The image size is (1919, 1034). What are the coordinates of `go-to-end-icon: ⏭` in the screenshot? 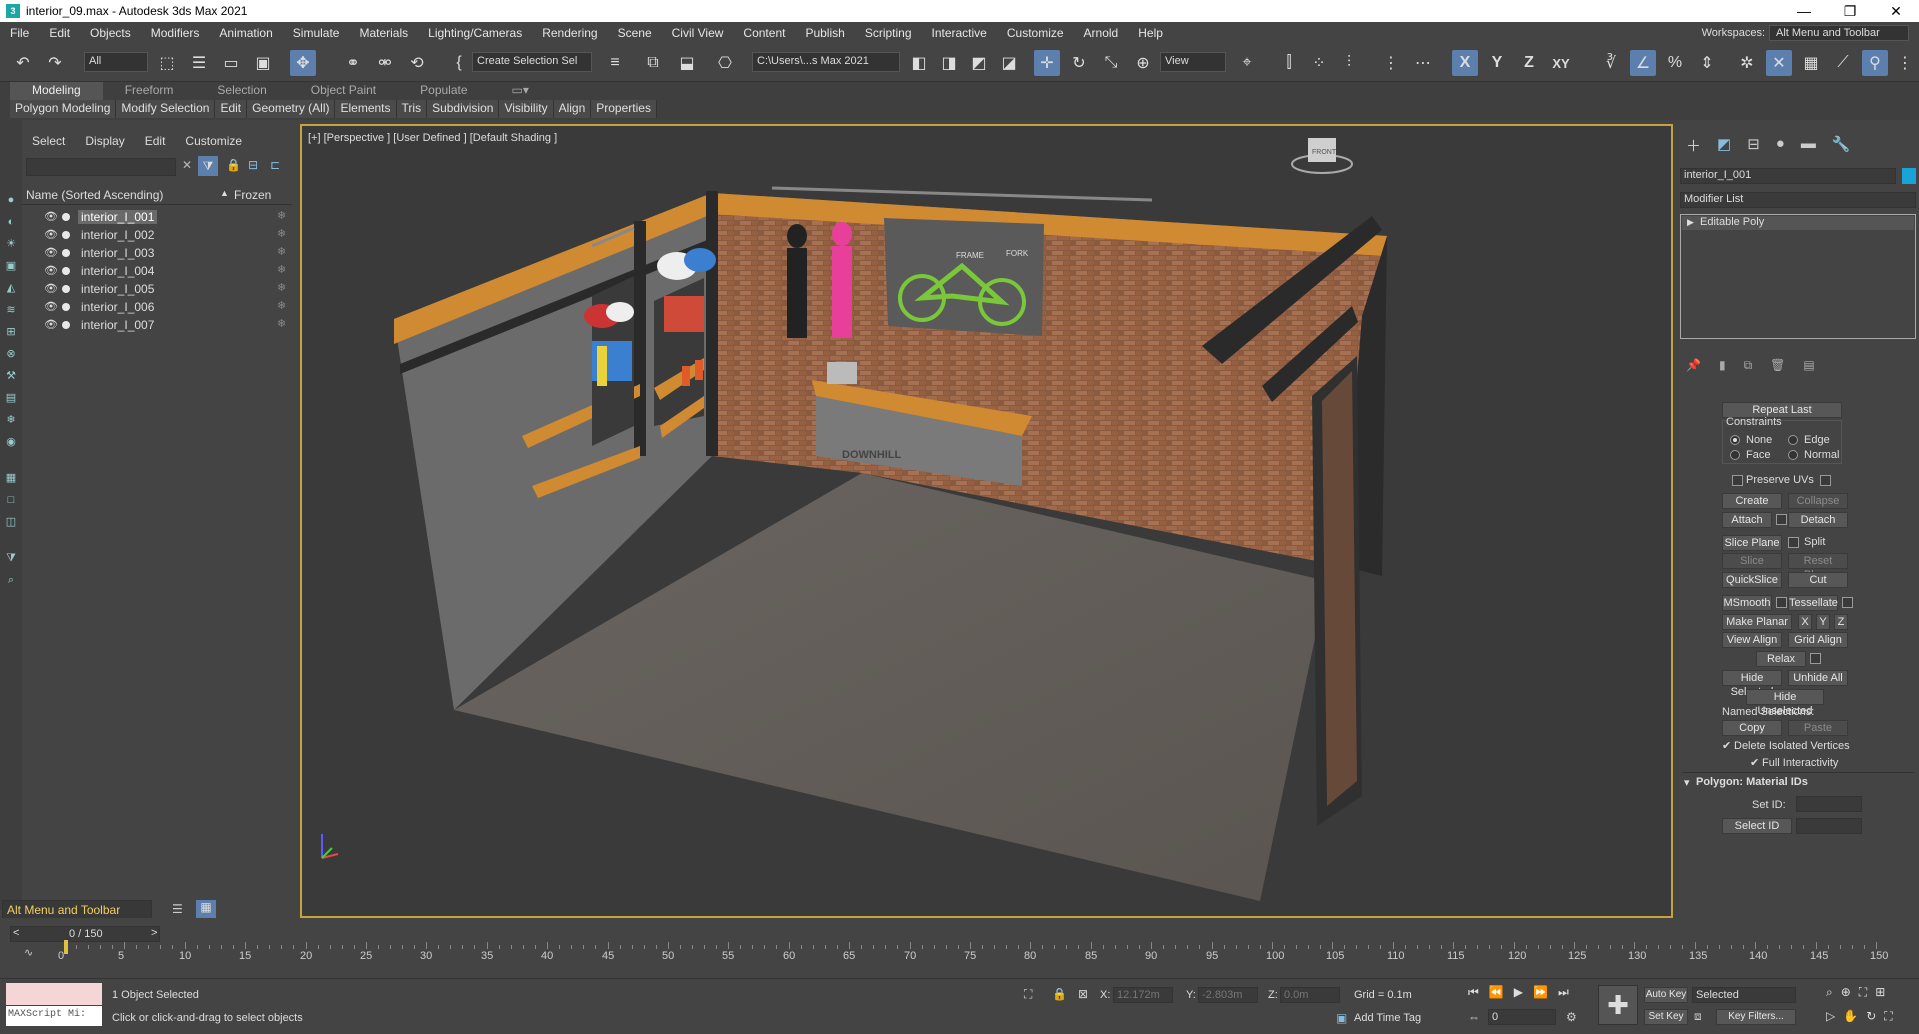 It's located at (1563, 992).